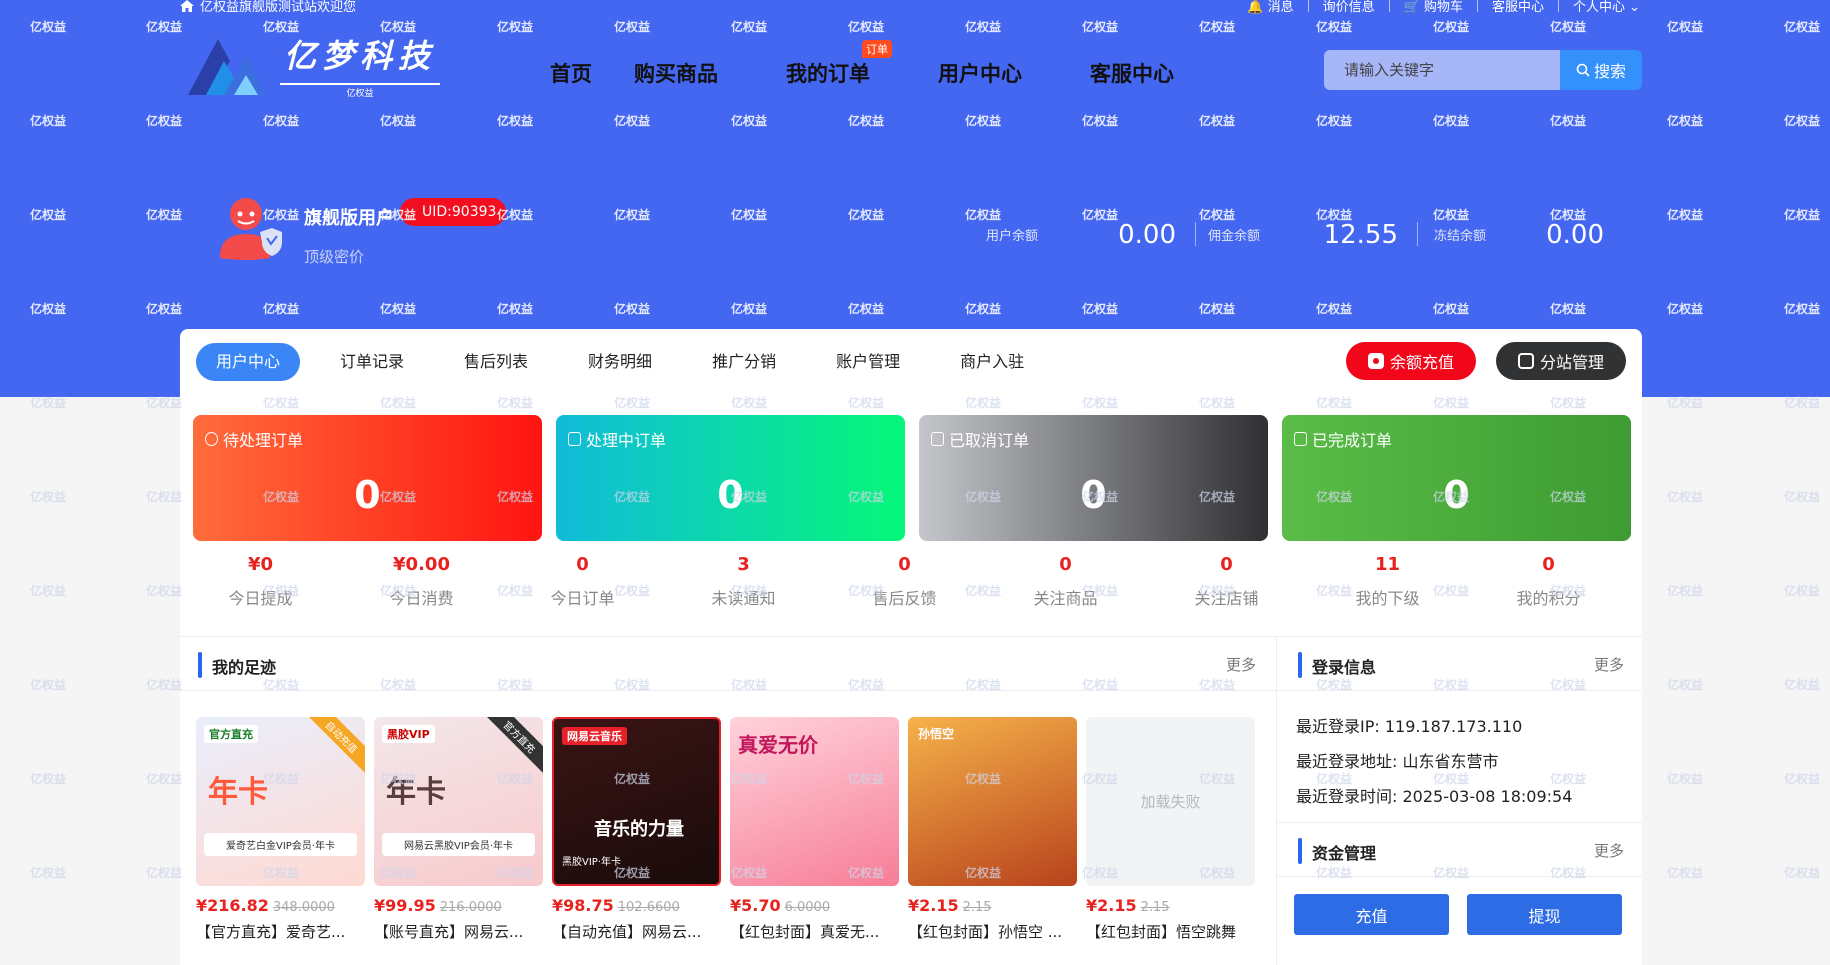  Describe the element at coordinates (1548, 580) in the screenshot. I see `metric-points: 0 我的积分` at that location.